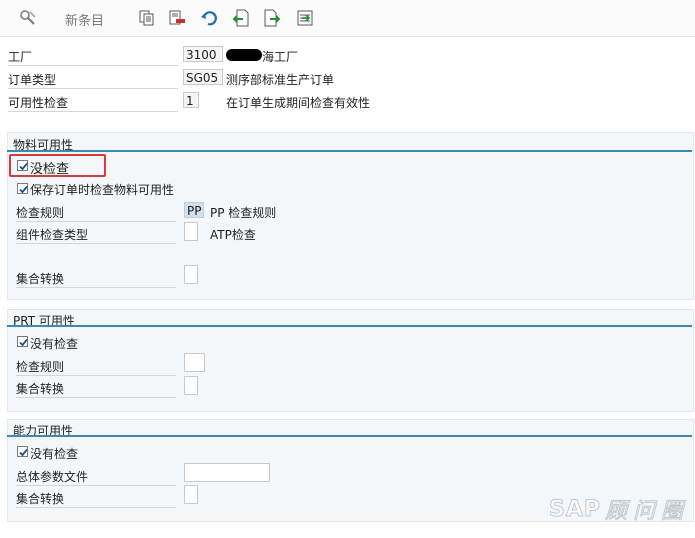 The image size is (695, 538). What do you see at coordinates (191, 494) in the screenshot?
I see `capacity-collective-conversion-field` at bounding box center [191, 494].